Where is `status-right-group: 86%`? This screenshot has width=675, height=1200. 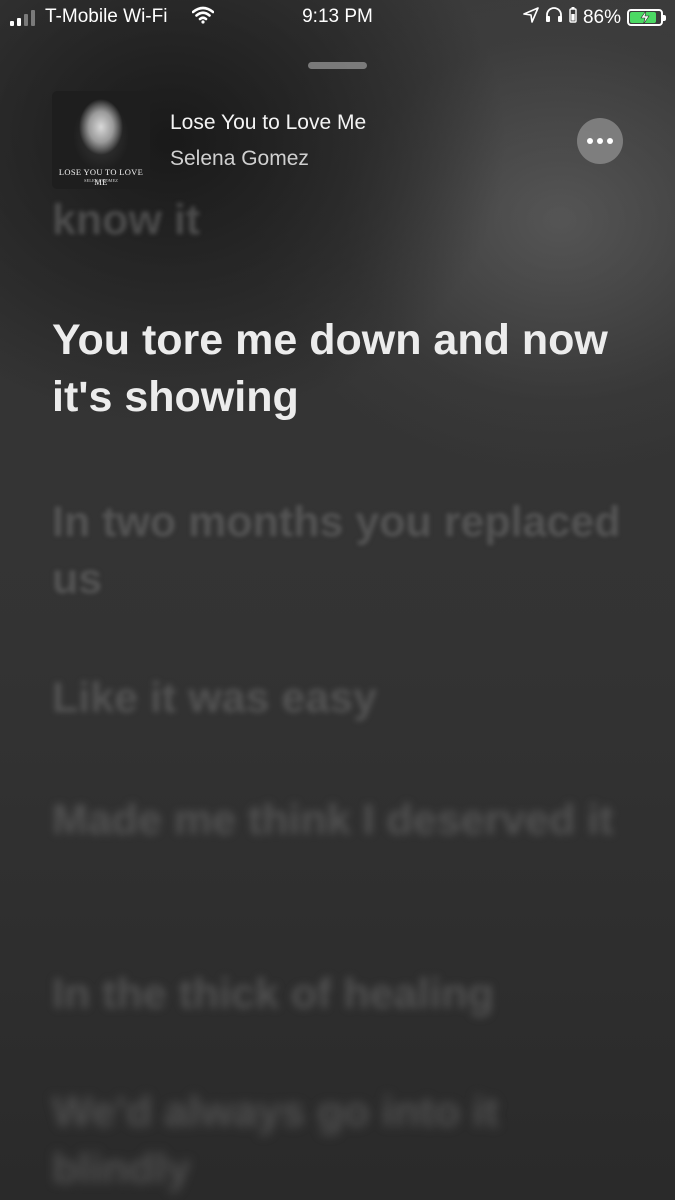 status-right-group: 86% is located at coordinates (594, 17).